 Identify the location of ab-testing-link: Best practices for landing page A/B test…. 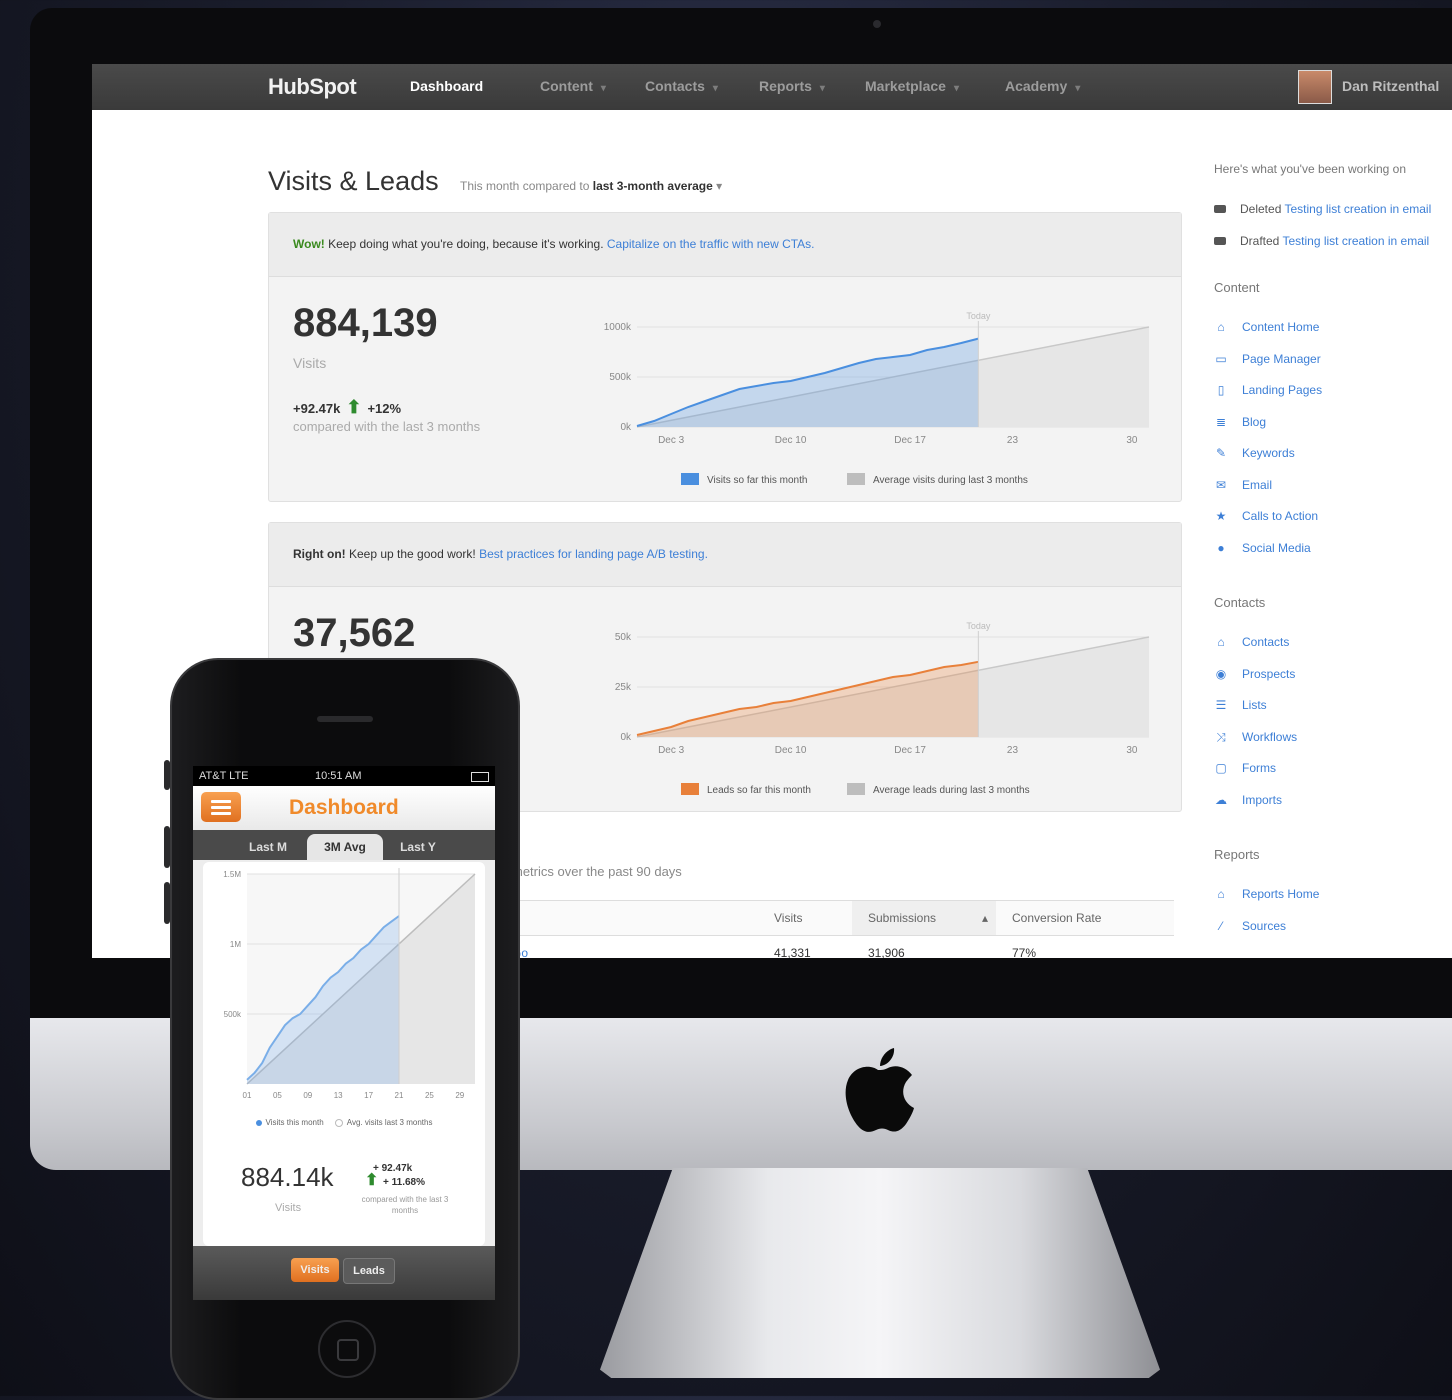
(593, 554).